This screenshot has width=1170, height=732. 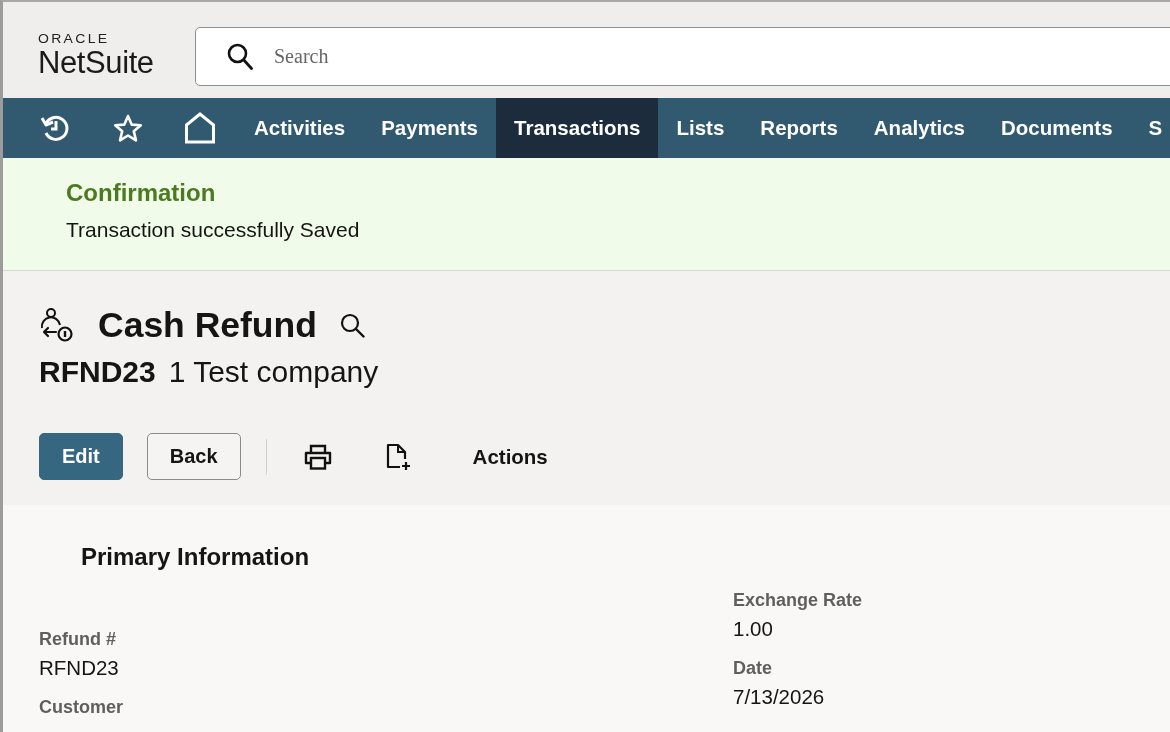 What do you see at coordinates (798, 600) in the screenshot?
I see `field-label: Exchange Rate` at bounding box center [798, 600].